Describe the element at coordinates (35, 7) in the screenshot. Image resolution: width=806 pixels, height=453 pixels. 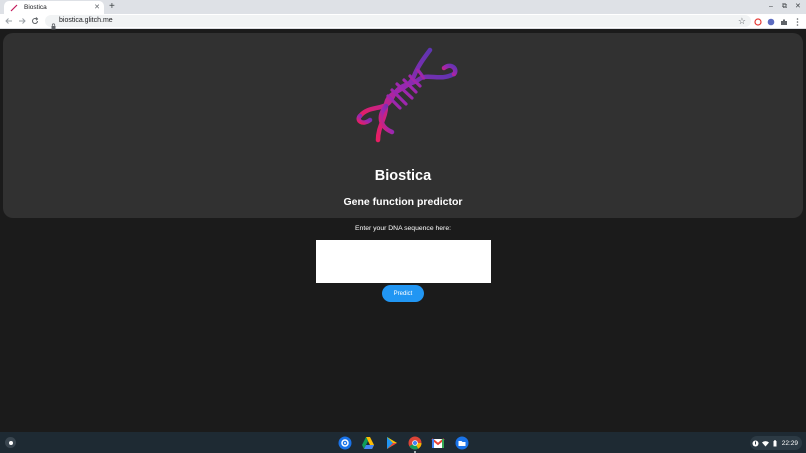
I see `tab-title: Biostica` at that location.